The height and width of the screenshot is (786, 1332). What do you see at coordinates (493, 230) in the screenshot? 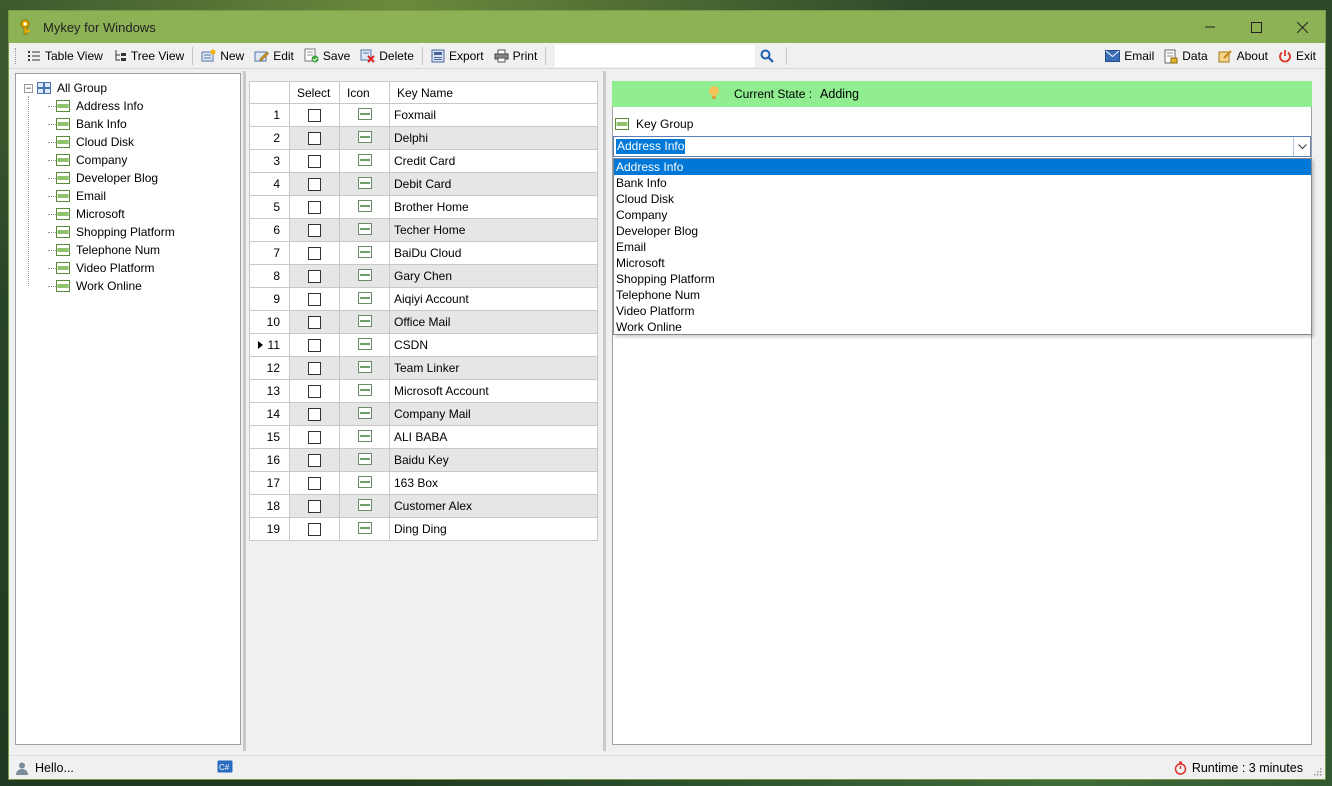
I see `key-name-cell: Techer Home` at bounding box center [493, 230].